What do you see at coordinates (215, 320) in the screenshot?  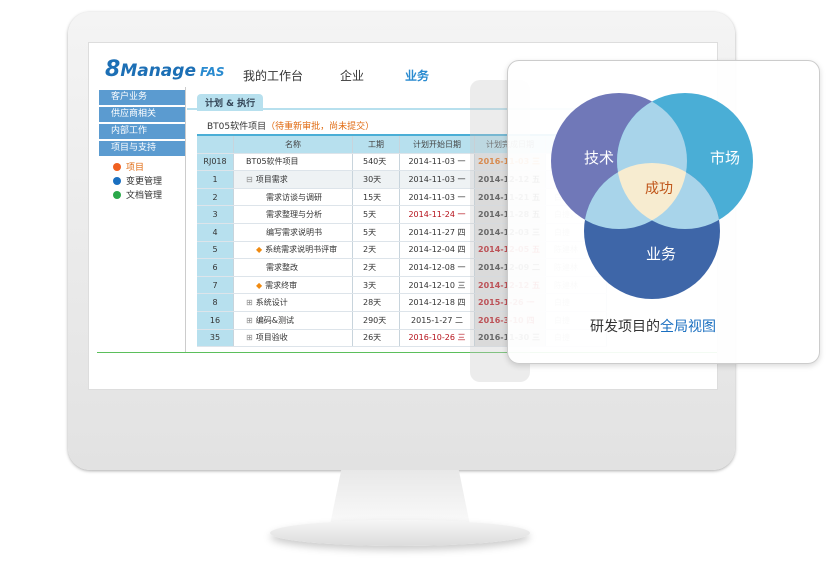 I see `cell-id: 16` at bounding box center [215, 320].